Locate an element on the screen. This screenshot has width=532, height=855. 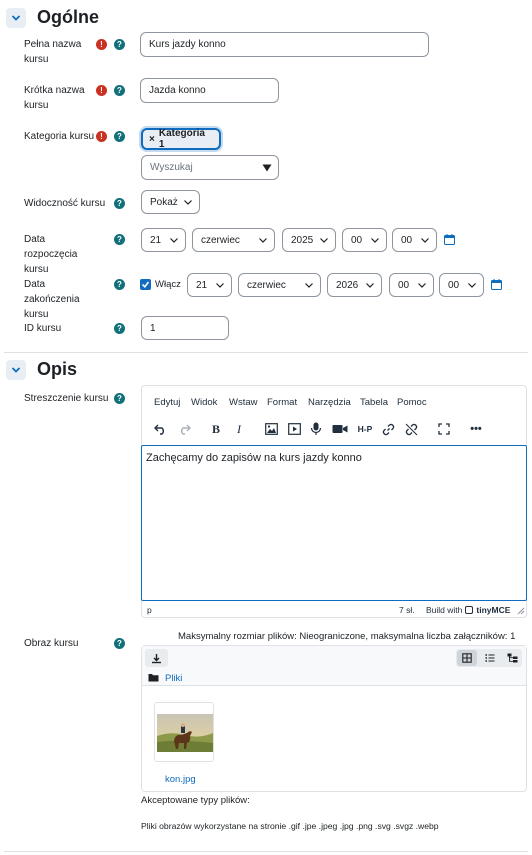
icon-view-button is located at coordinates (467, 658).